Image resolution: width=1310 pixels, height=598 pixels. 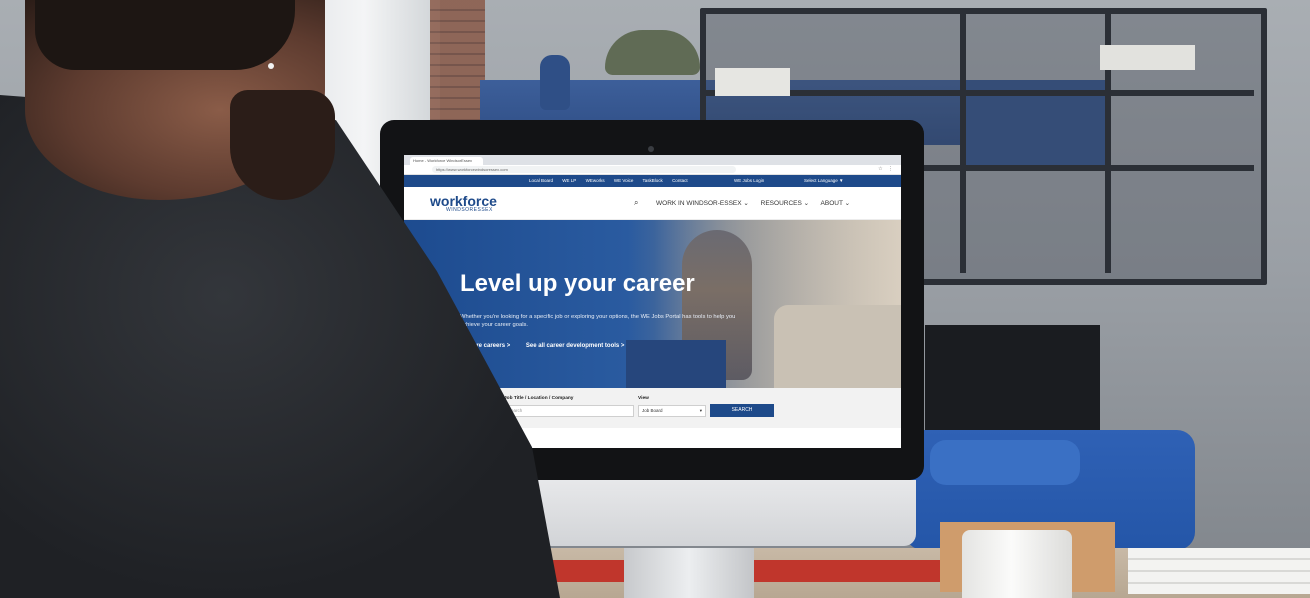 I want to click on hero-laptop, so click(x=676, y=364).